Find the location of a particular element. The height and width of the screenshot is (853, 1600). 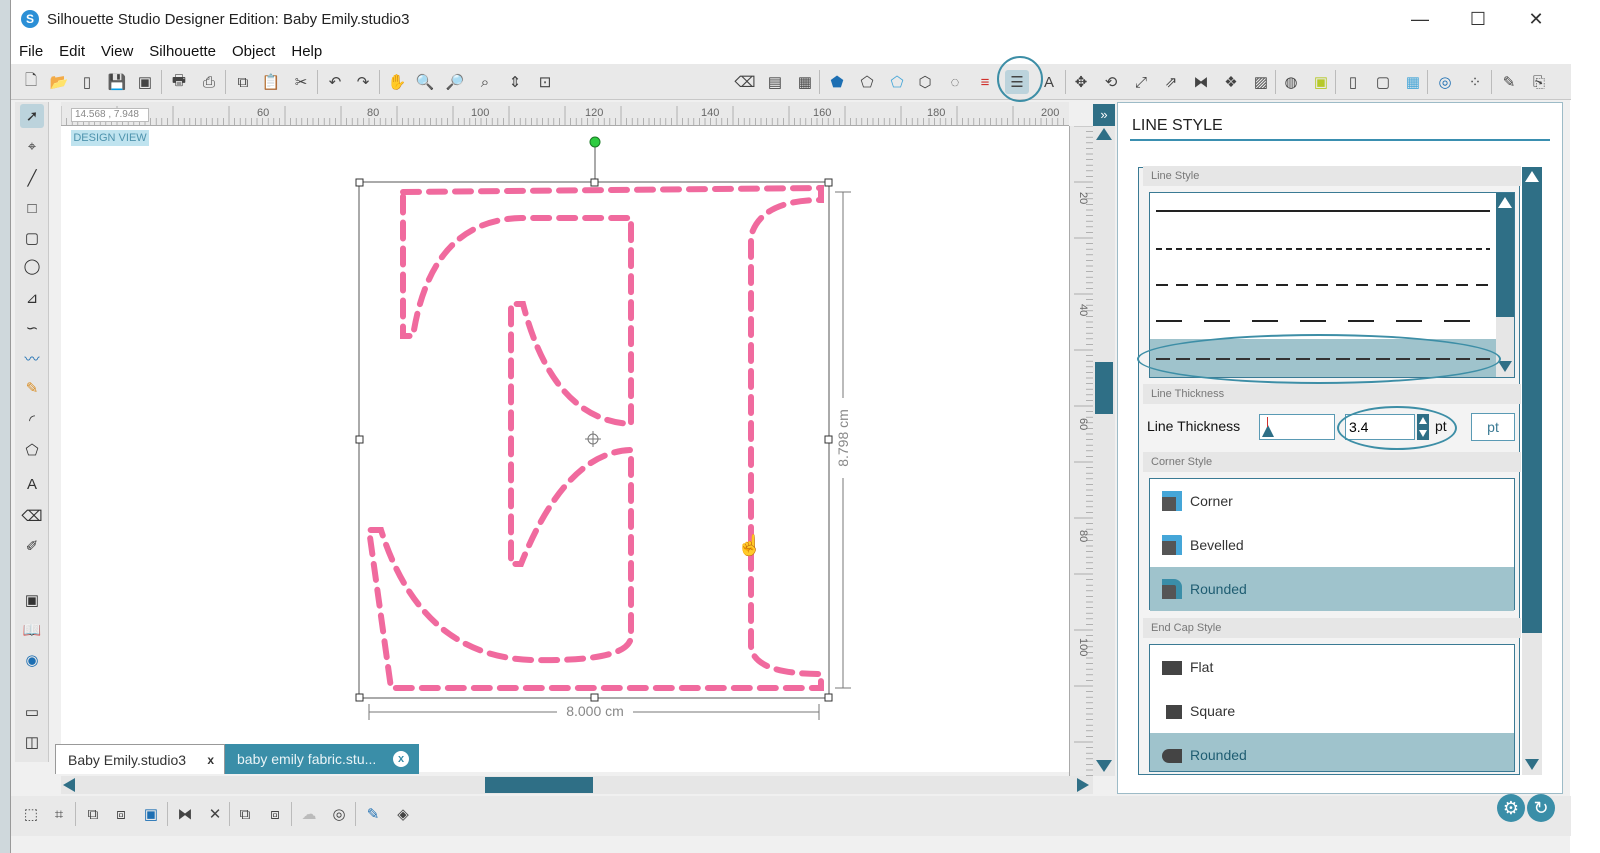

cut-icon: ✂ is located at coordinates (301, 82).